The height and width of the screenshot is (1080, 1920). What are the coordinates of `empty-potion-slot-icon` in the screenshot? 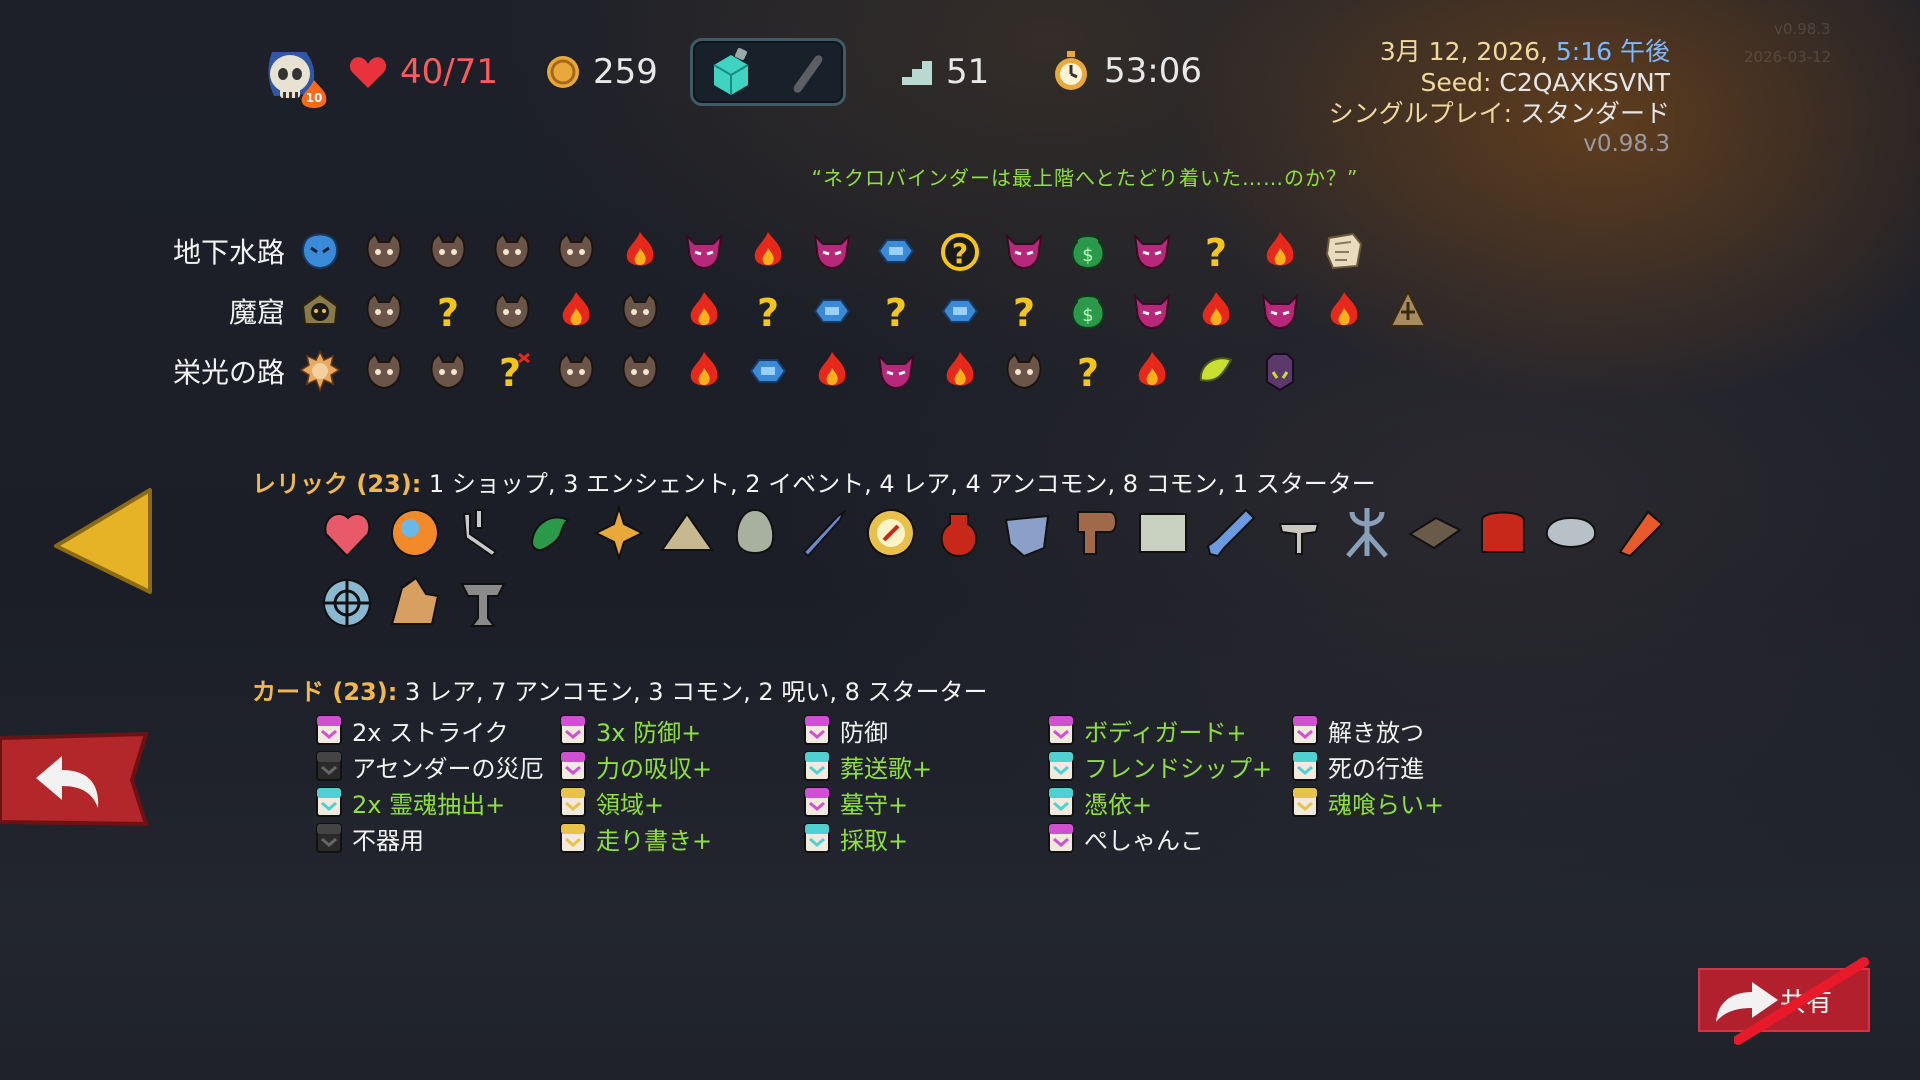 It's located at (806, 72).